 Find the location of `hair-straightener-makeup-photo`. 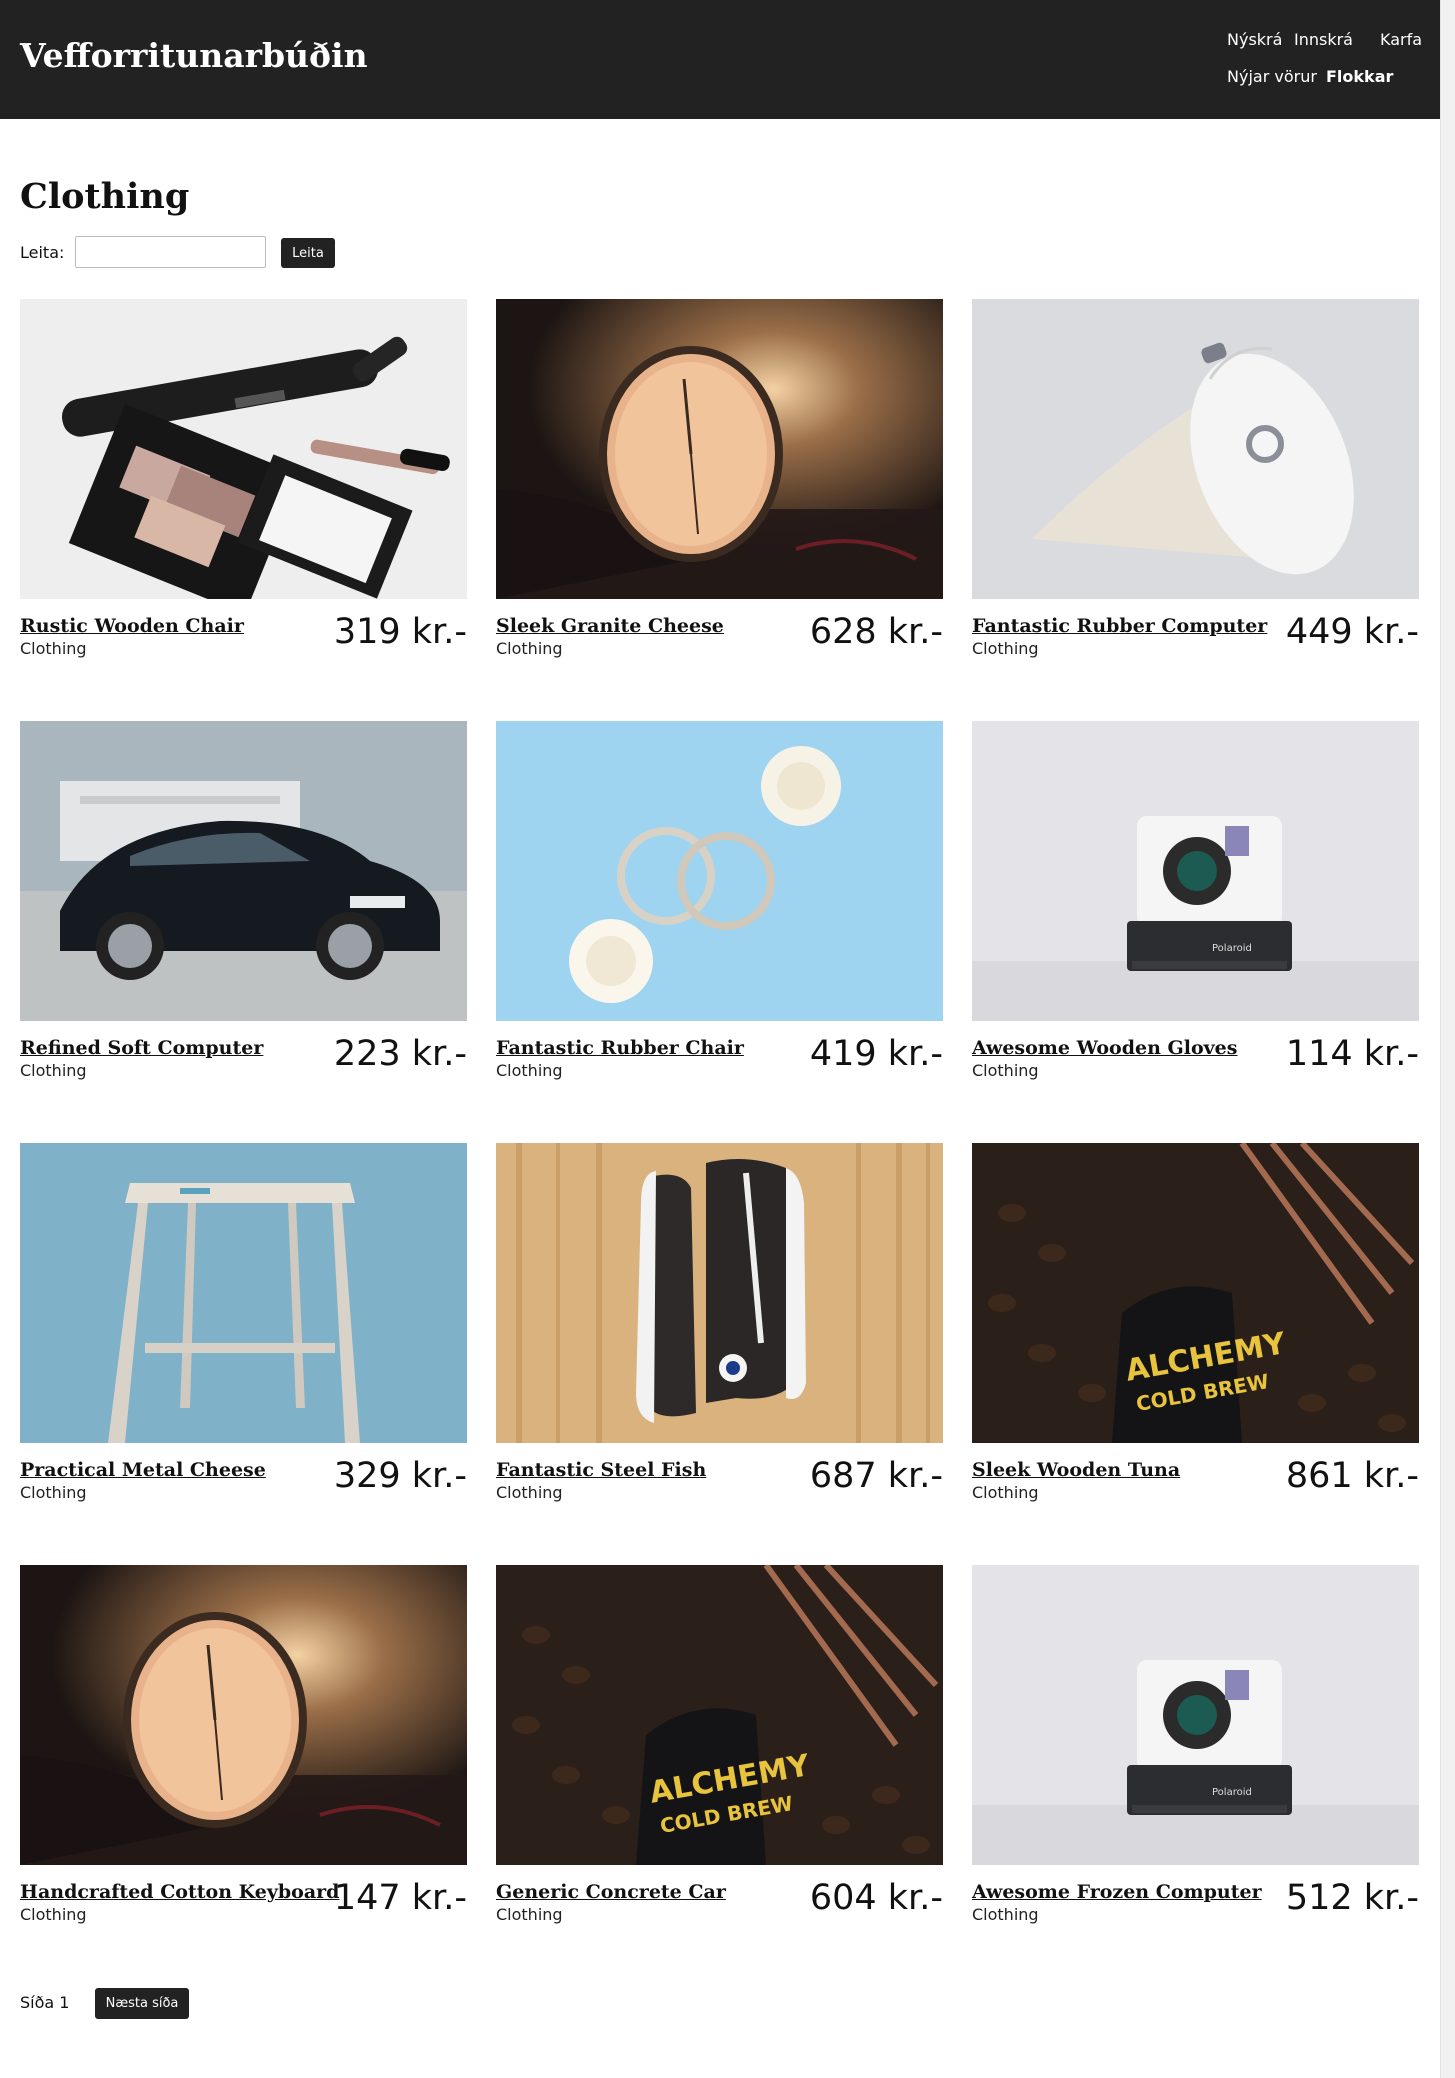

hair-straightener-makeup-photo is located at coordinates (243, 449).